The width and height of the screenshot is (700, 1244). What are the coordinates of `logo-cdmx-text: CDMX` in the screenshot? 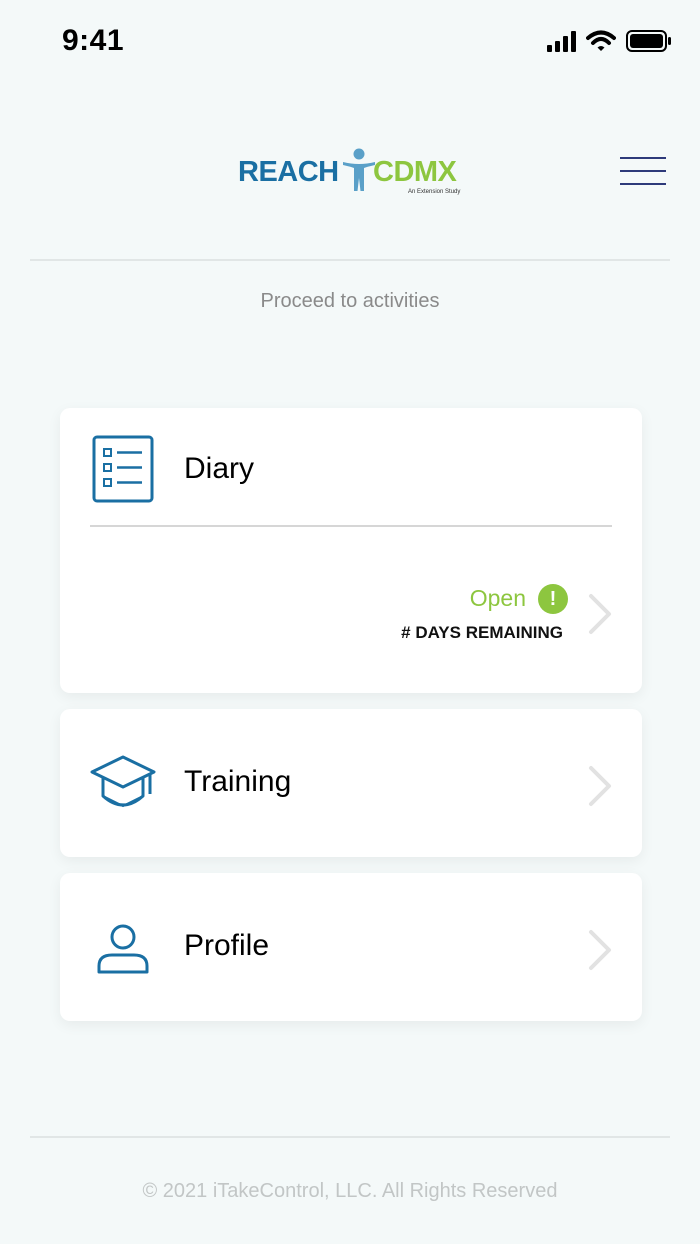 It's located at (415, 172).